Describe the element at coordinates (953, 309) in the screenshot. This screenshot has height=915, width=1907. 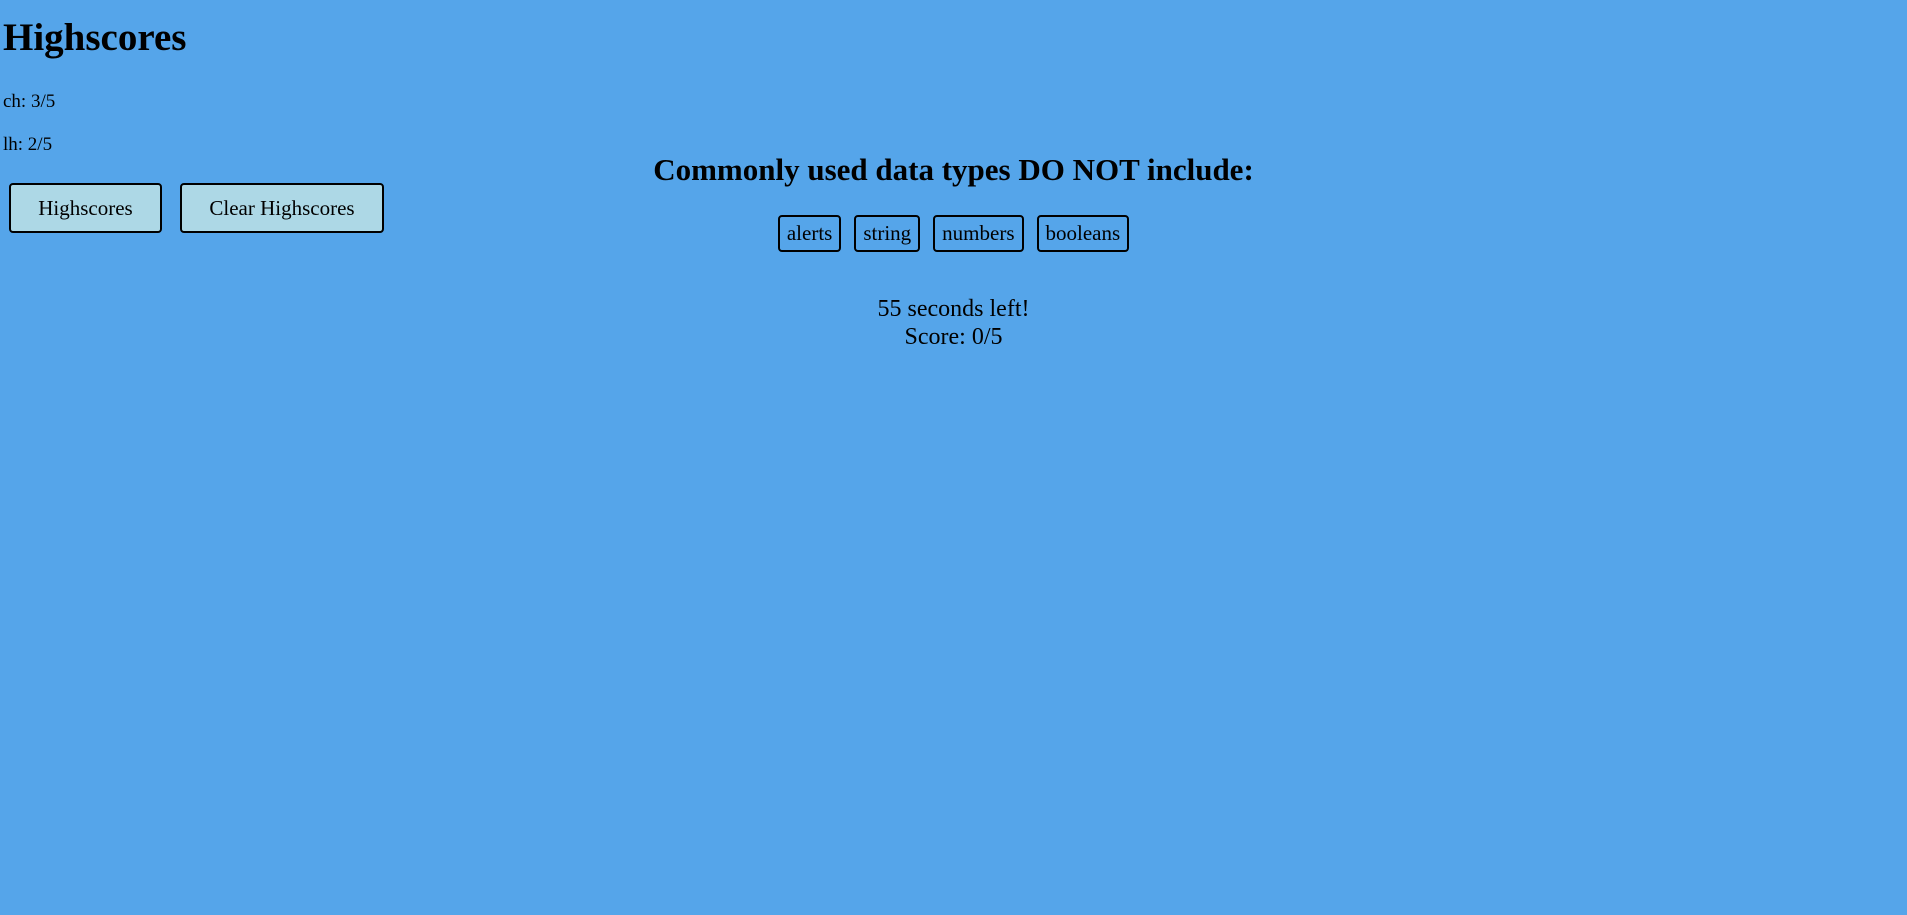
I see `timer-text: 55 seconds left!` at that location.